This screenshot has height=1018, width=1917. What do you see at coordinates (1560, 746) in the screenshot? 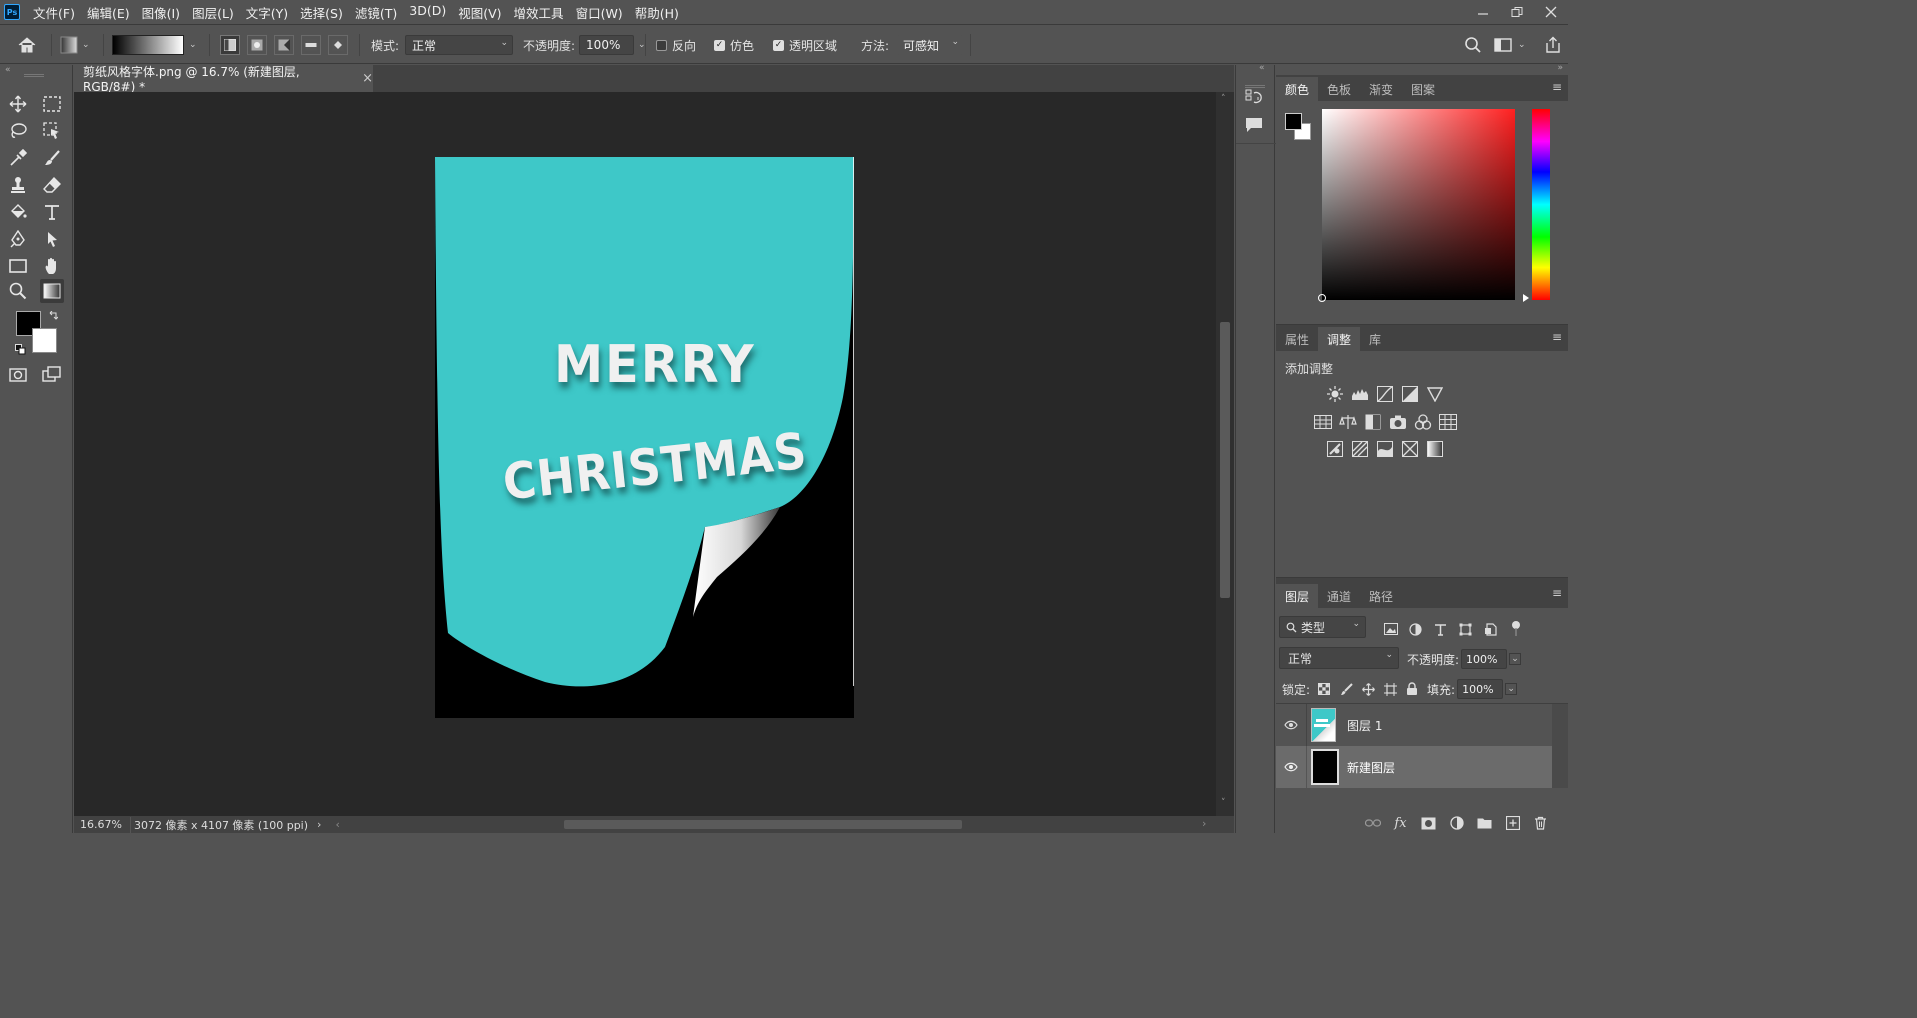
I see `layers-scrollbar` at bounding box center [1560, 746].